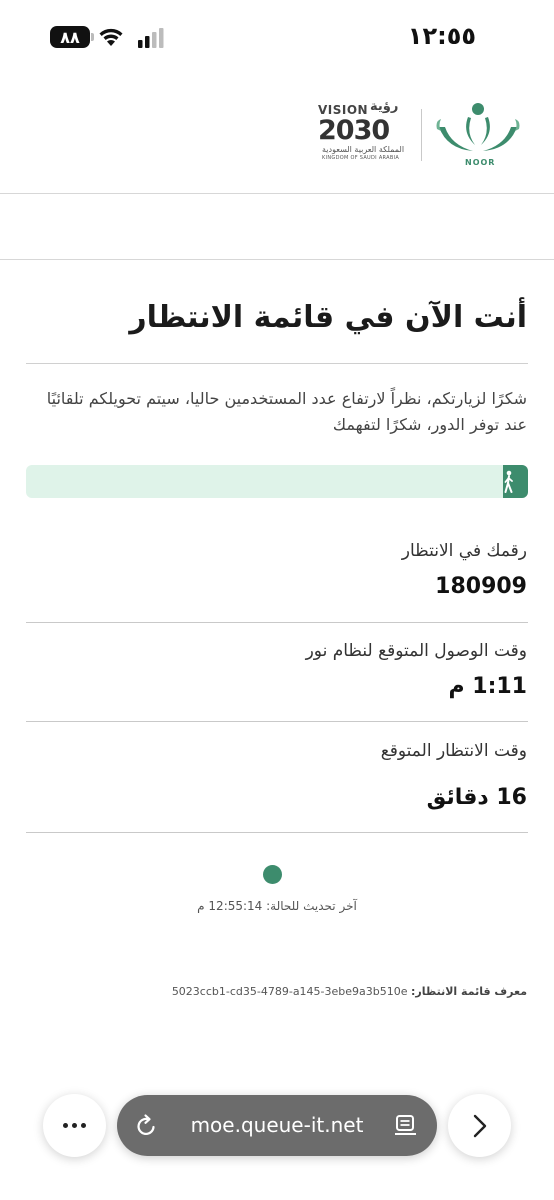  I want to click on address-bar: moe.queue-it.net, so click(277, 1125).